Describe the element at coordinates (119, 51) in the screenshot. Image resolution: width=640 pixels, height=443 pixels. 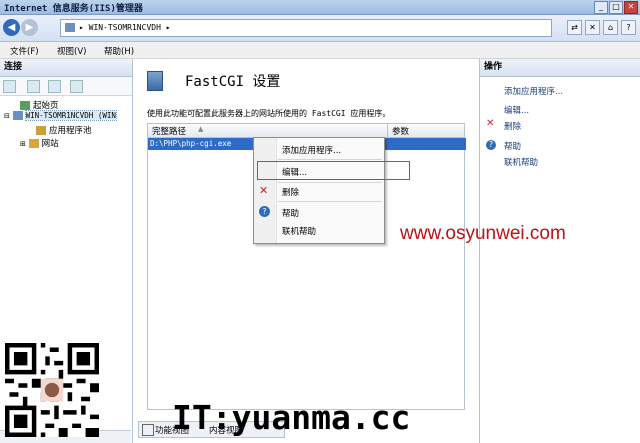
I see `menu-help: 帮助(H)` at that location.